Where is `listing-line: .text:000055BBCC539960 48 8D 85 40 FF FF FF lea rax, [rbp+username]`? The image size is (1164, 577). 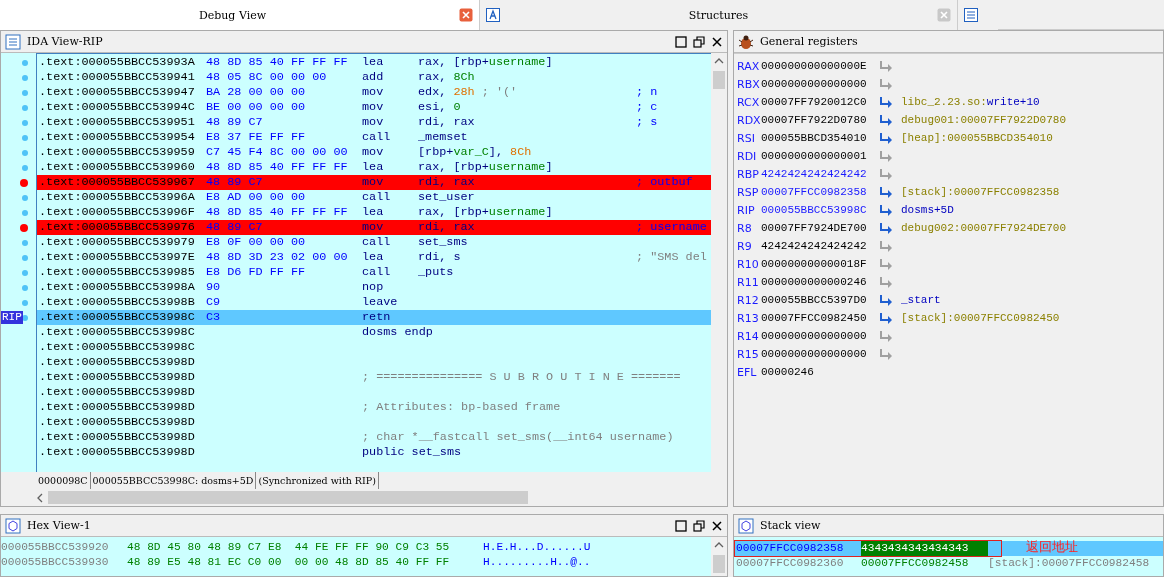
listing-line: .text:000055BBCC539960 48 8D 85 40 FF FF FF lea rax, [rbp+username] is located at coordinates (374, 167).